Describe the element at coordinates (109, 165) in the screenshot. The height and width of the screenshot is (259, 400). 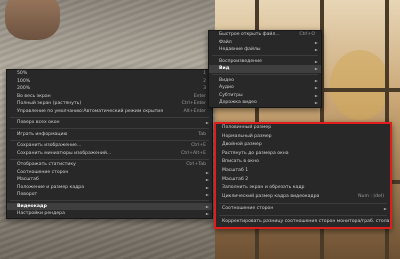
I see `menu-item-statistics: Отображать статистику Ctrl+Tab` at that location.